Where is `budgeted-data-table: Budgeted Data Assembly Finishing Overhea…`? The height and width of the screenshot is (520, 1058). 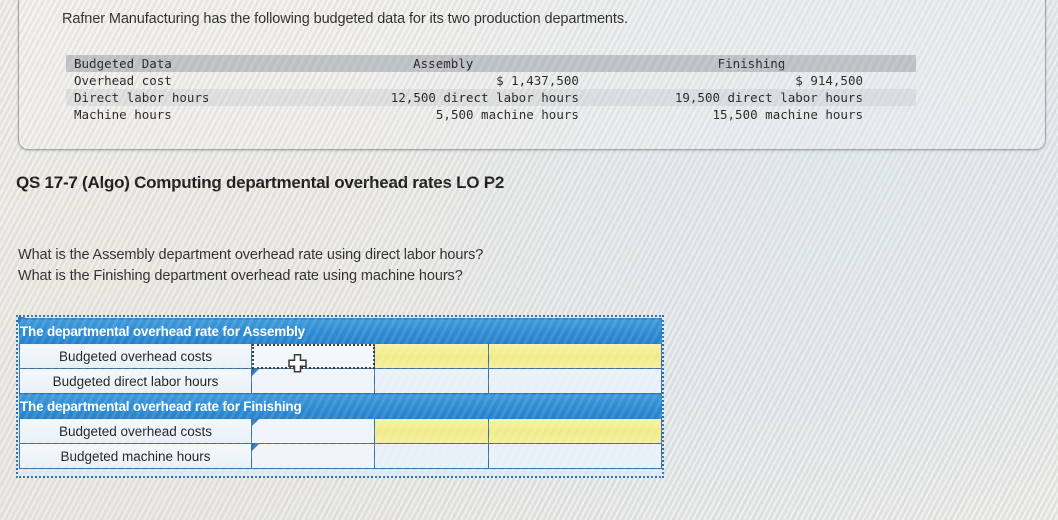
budgeted-data-table: Budgeted Data Assembly Finishing Overhea… is located at coordinates (491, 89).